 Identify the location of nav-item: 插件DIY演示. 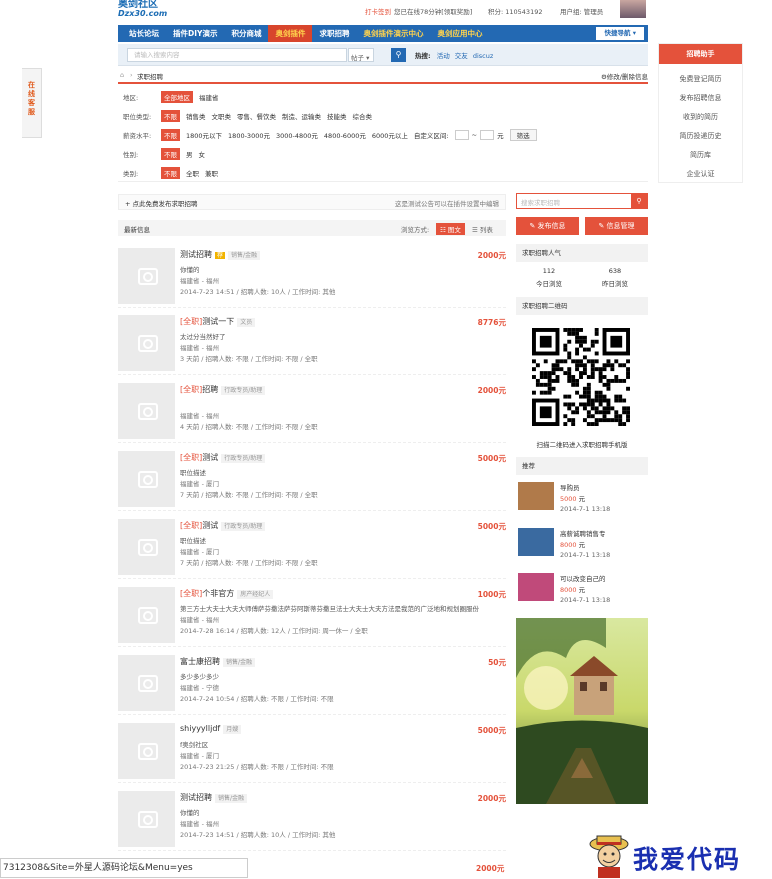
(195, 33).